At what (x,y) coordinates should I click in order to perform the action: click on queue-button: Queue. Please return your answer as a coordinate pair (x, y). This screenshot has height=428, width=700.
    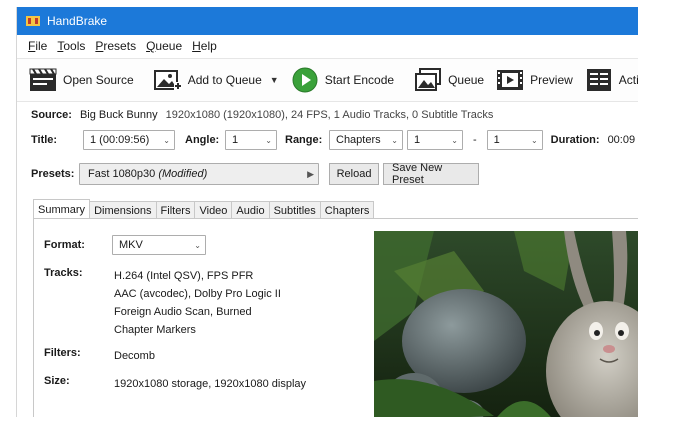
    Looking at the image, I should click on (449, 80).